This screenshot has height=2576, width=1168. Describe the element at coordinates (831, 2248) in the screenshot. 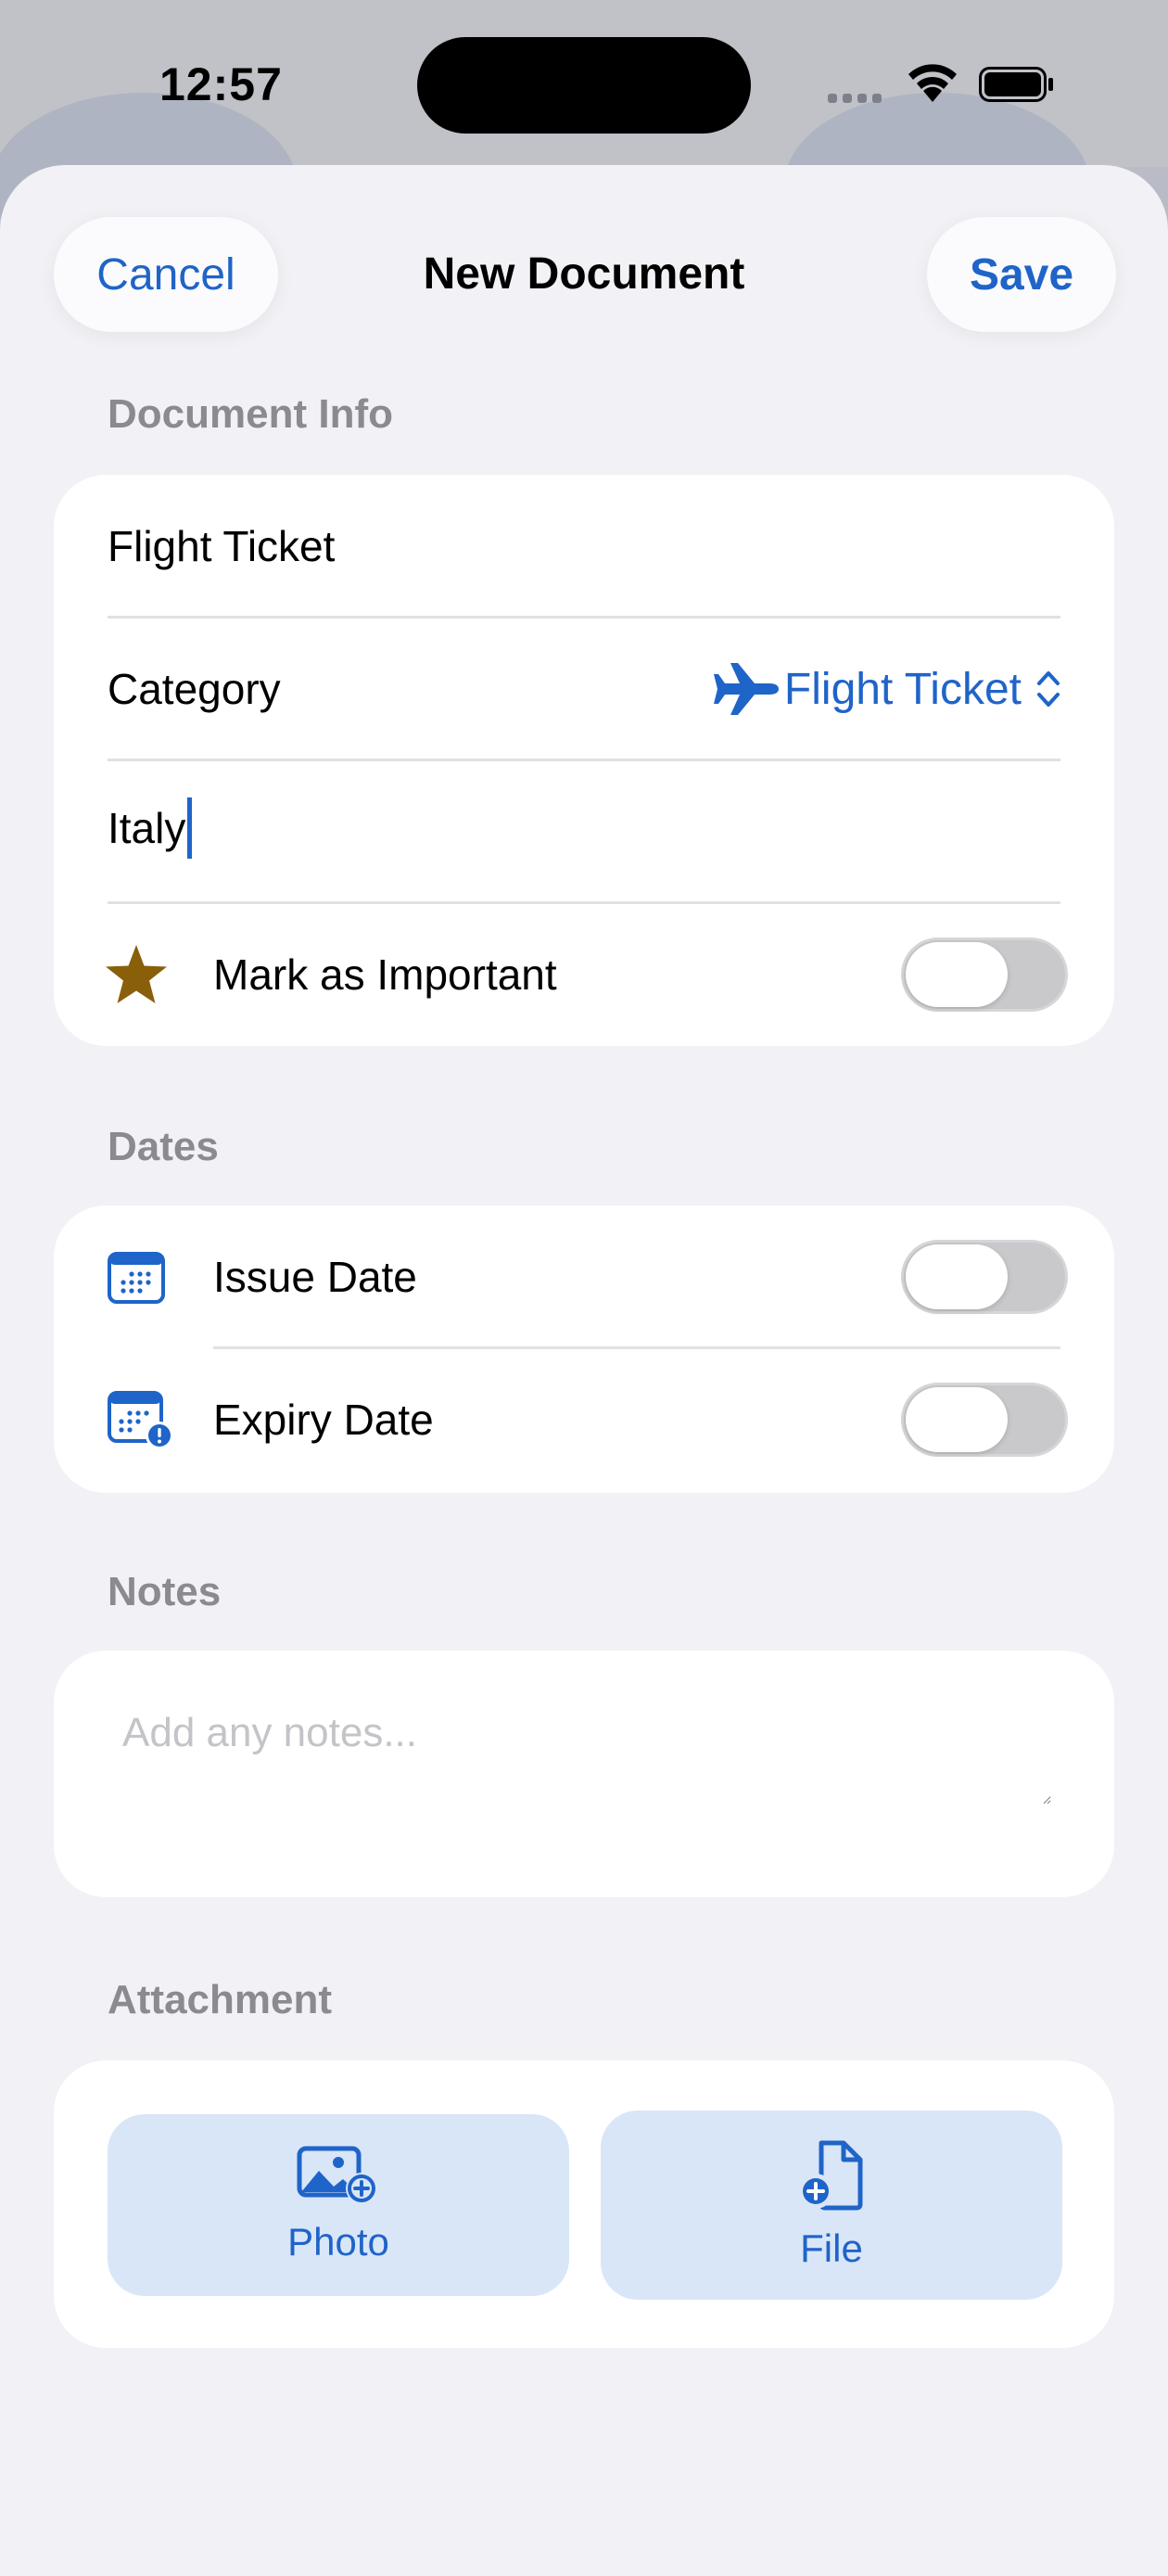

I see `file-label: File` at that location.